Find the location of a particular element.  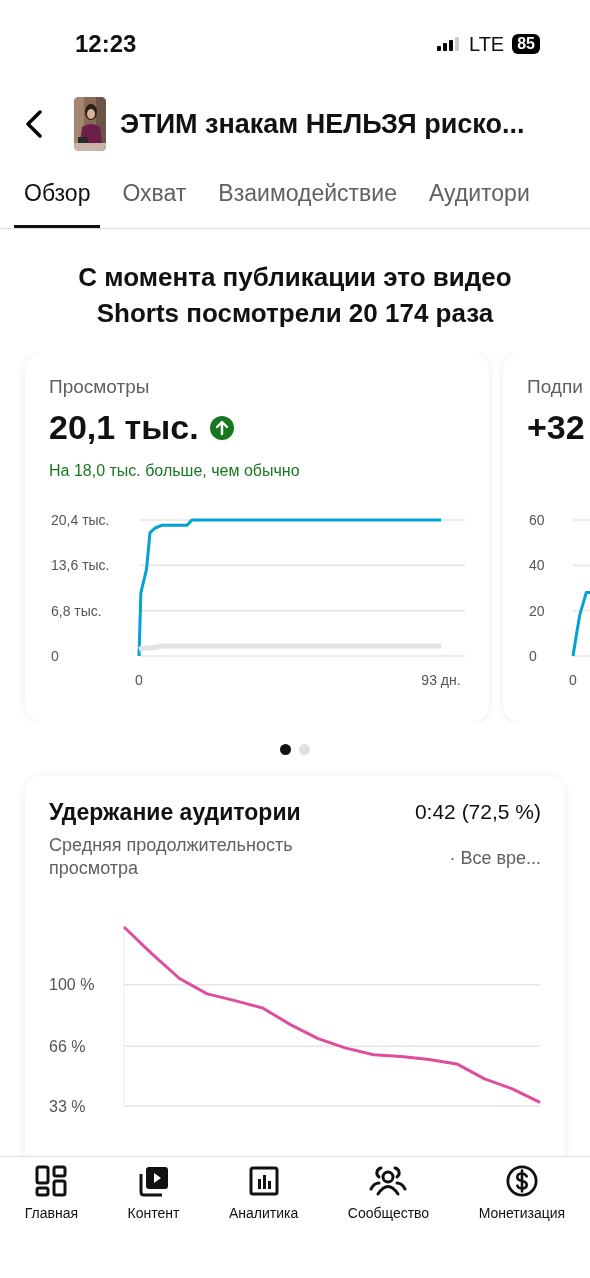

y-axis-label: 6,8 тыс. is located at coordinates (76, 610).